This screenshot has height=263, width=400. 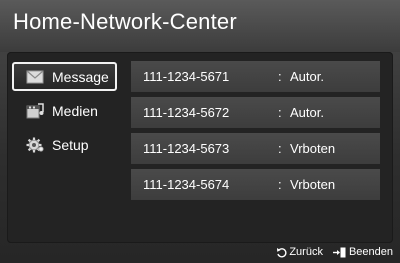 I want to click on sidebar-item-label: Setup, so click(x=70, y=144).